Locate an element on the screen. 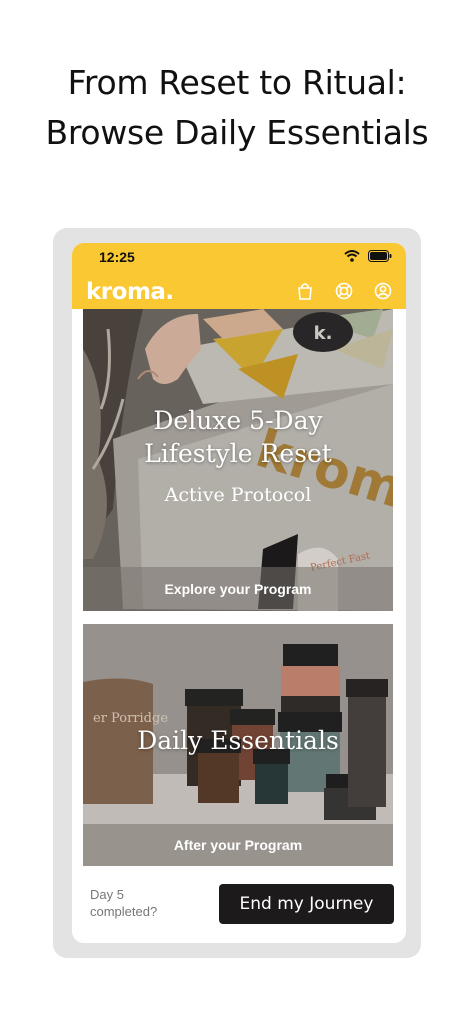 The image size is (474, 1025). journey-footer: Day 5 completed? End my Journey is located at coordinates (239, 904).